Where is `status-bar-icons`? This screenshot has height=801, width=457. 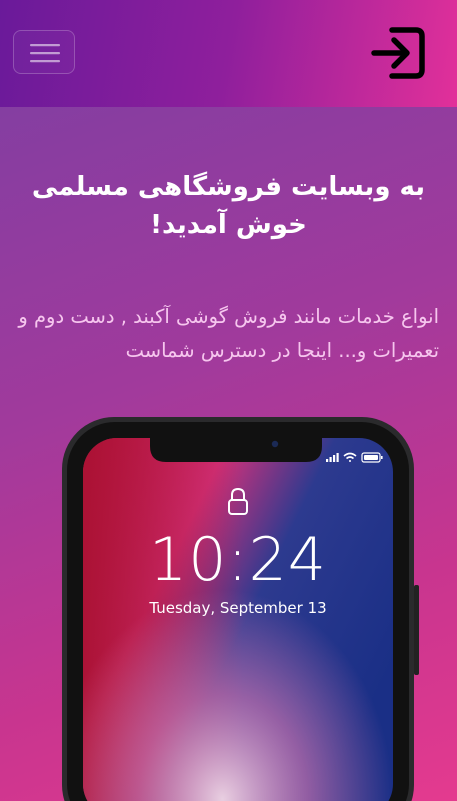
status-bar-icons is located at coordinates (354, 457).